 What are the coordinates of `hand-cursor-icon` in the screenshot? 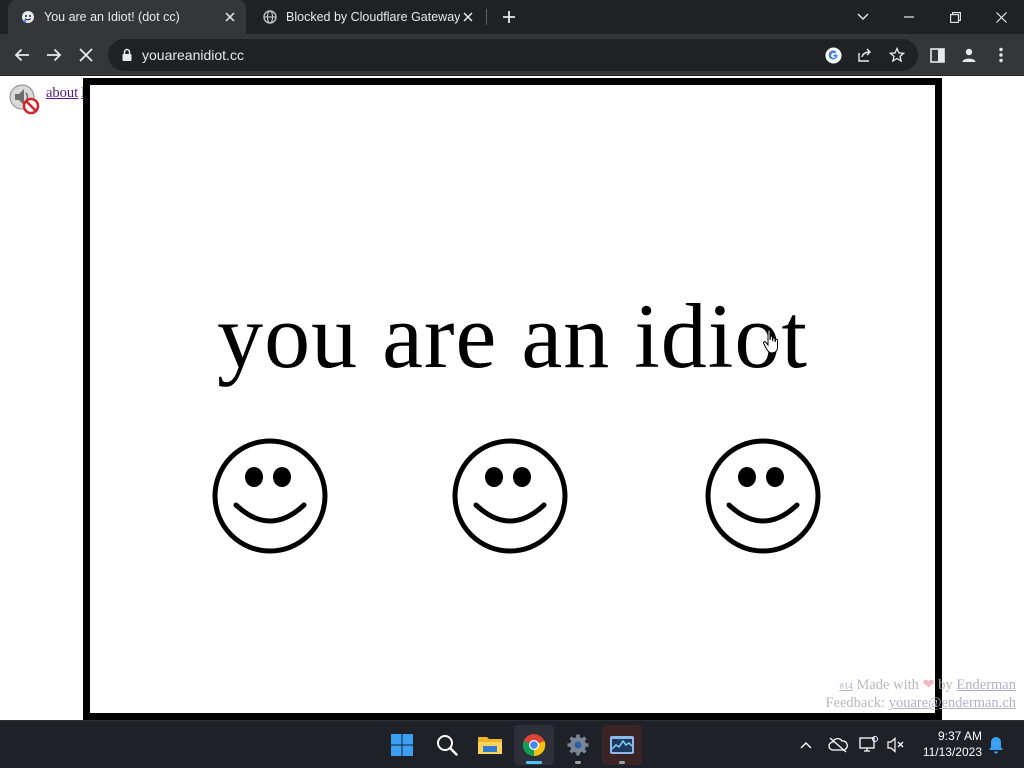 It's located at (772, 342).